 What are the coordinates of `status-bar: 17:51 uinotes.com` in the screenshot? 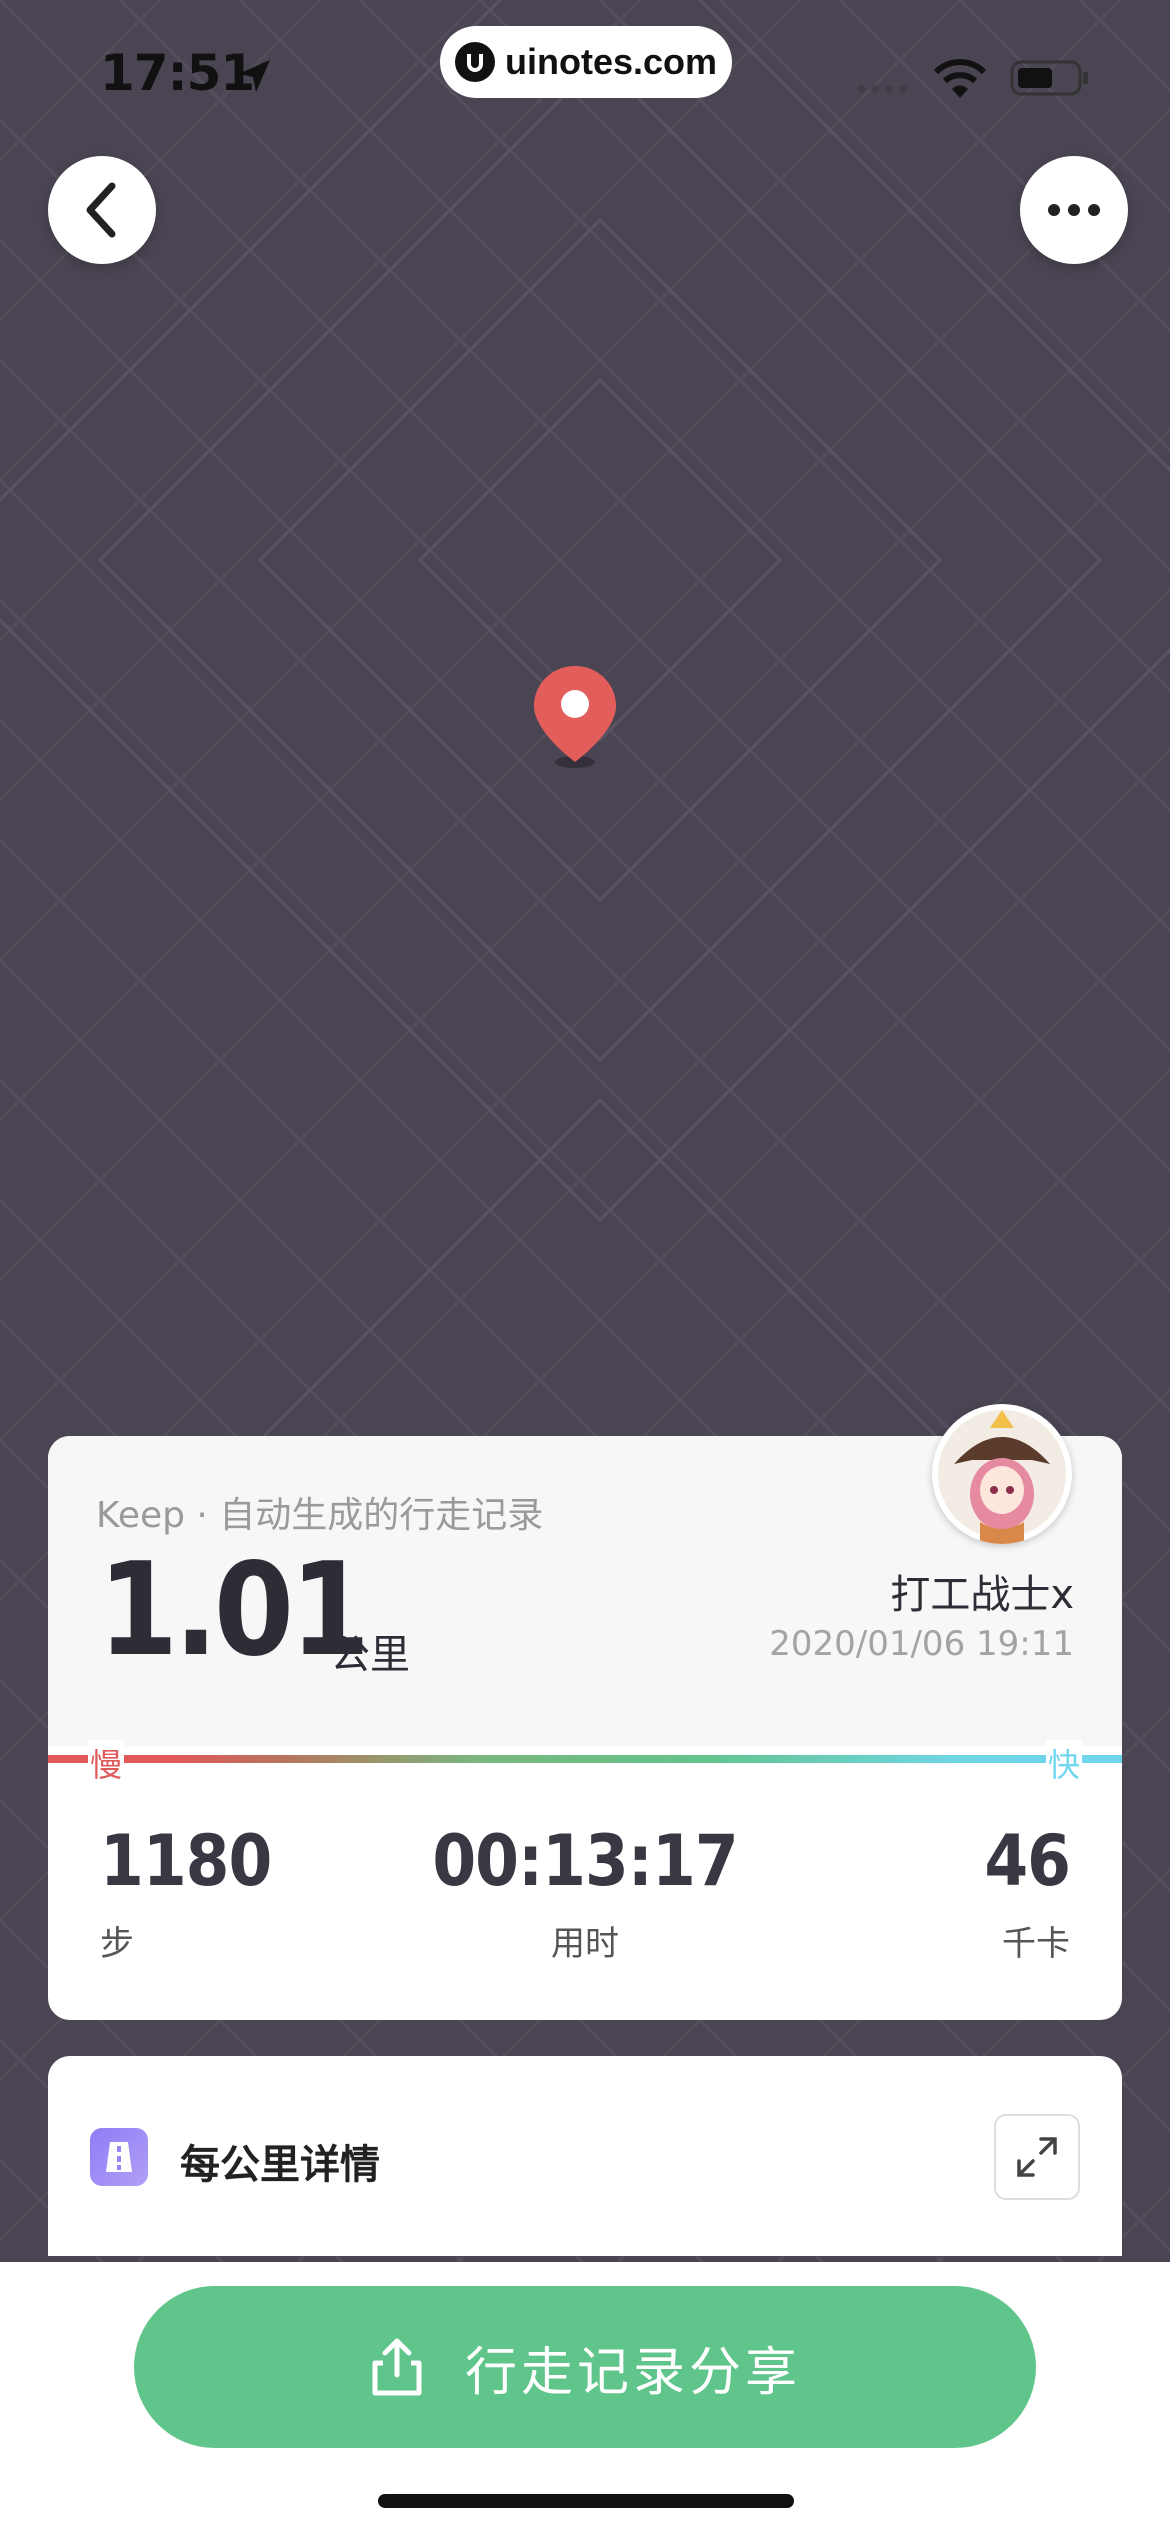 It's located at (585, 75).